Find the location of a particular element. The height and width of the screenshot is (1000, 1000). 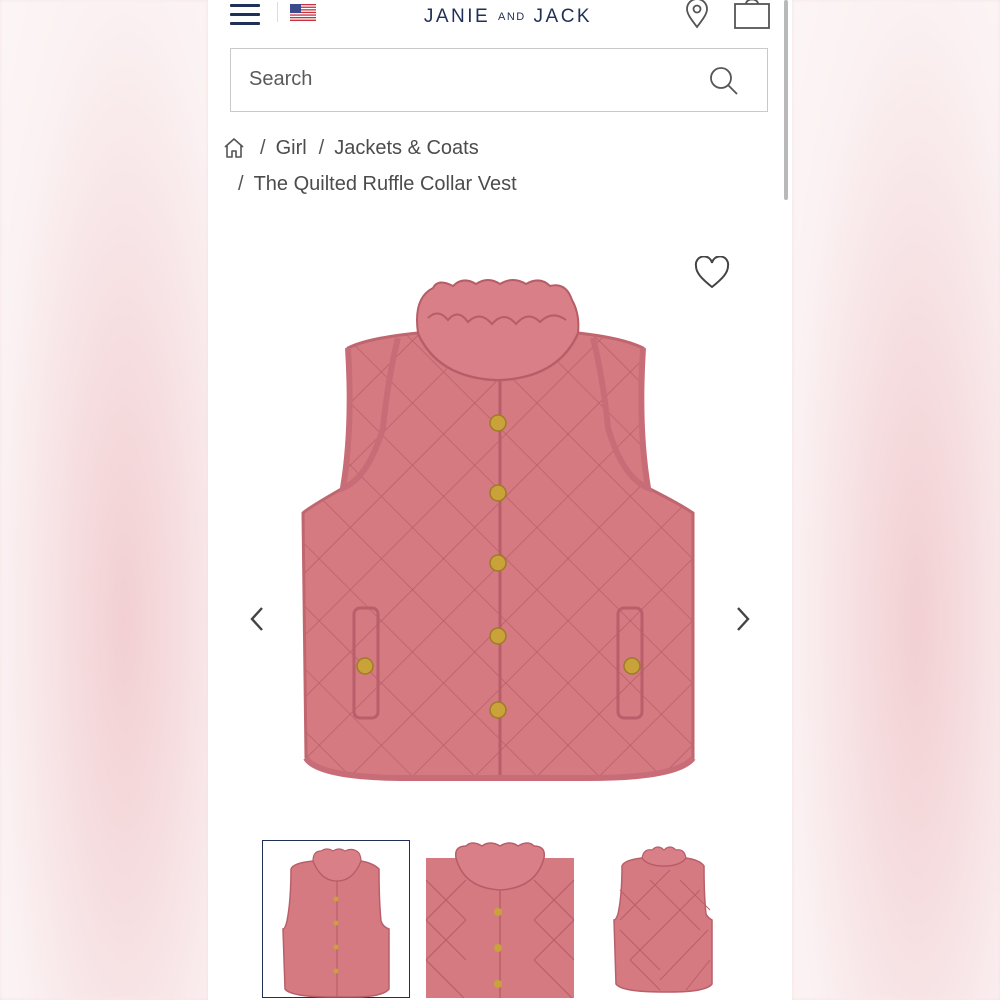

logo-text-left: JANIE is located at coordinates (457, 16).